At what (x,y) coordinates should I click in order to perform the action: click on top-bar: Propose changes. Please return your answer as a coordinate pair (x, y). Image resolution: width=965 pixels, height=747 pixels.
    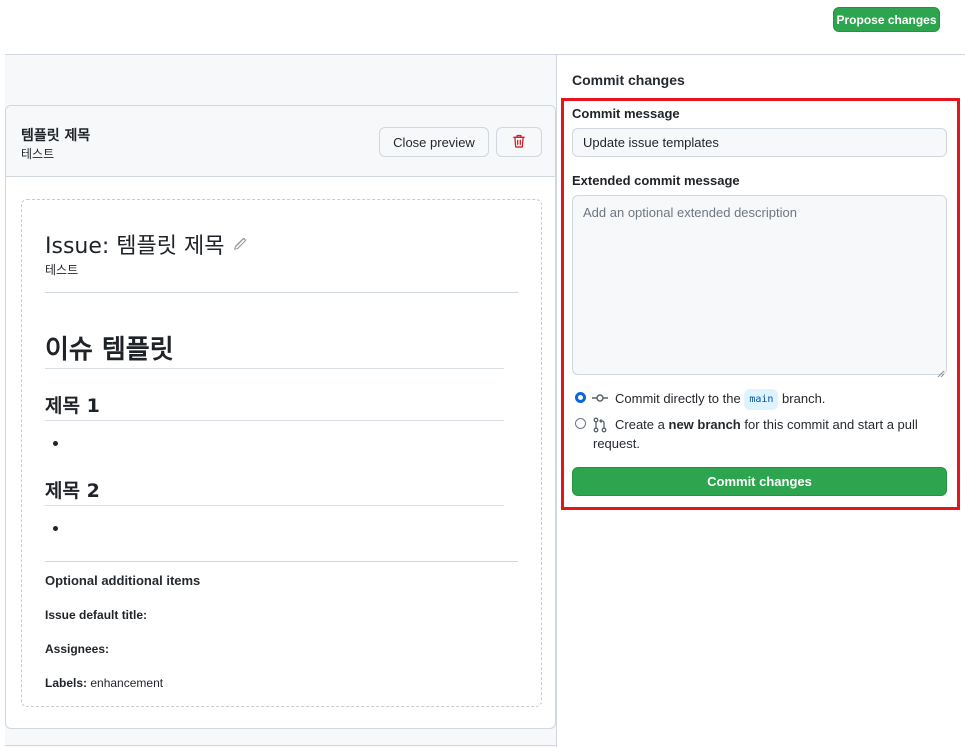
    Looking at the image, I should click on (482, 27).